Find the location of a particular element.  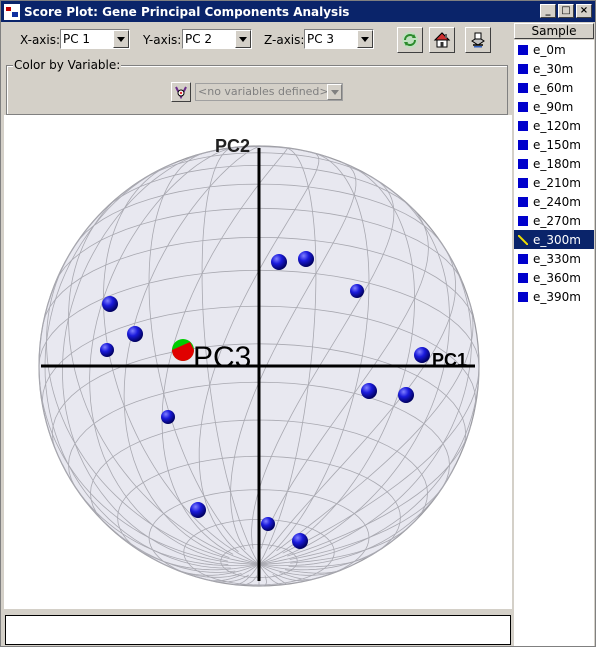

y-axis-value: PC 2 is located at coordinates (199, 39).